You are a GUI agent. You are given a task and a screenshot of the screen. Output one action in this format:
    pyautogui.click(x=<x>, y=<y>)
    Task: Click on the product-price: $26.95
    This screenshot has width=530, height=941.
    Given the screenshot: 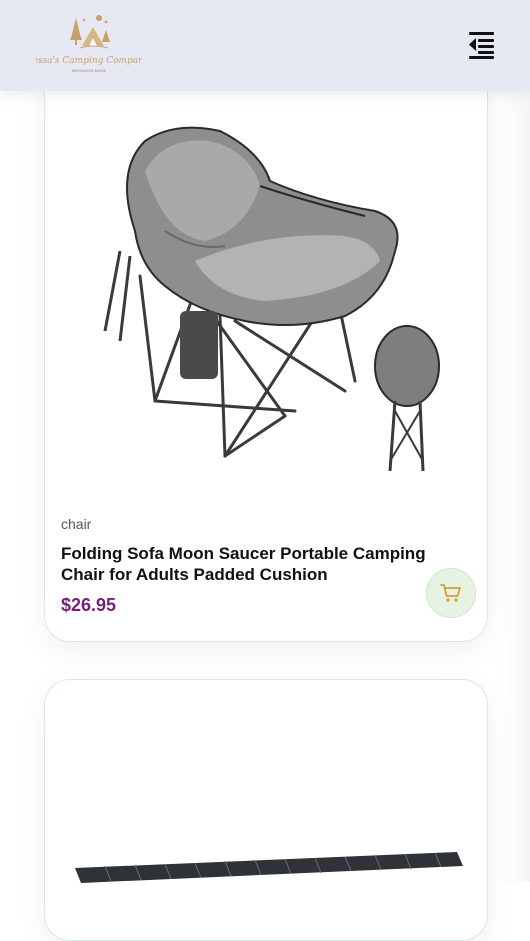 What is the action you would take?
    pyautogui.click(x=89, y=605)
    